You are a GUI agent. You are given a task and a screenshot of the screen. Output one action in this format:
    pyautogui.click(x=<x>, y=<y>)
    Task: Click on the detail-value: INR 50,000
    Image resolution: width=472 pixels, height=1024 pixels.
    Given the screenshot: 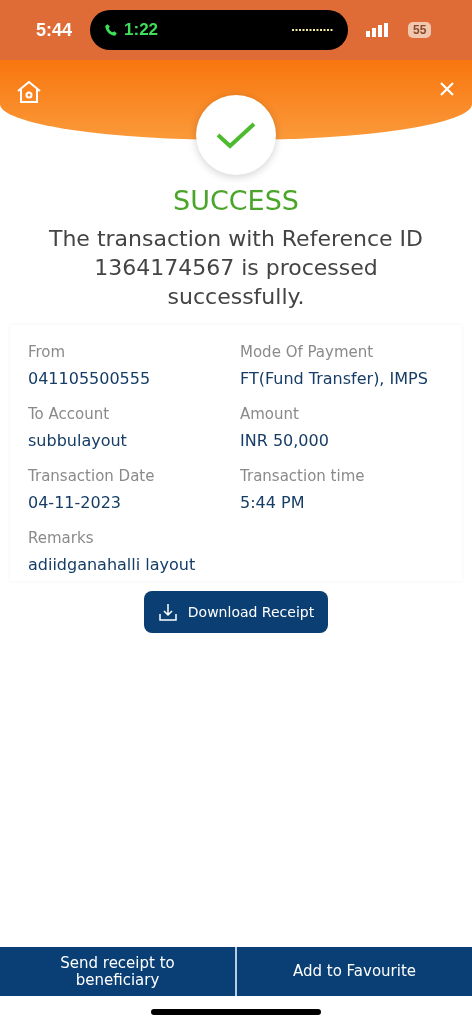 What is the action you would take?
    pyautogui.click(x=285, y=441)
    